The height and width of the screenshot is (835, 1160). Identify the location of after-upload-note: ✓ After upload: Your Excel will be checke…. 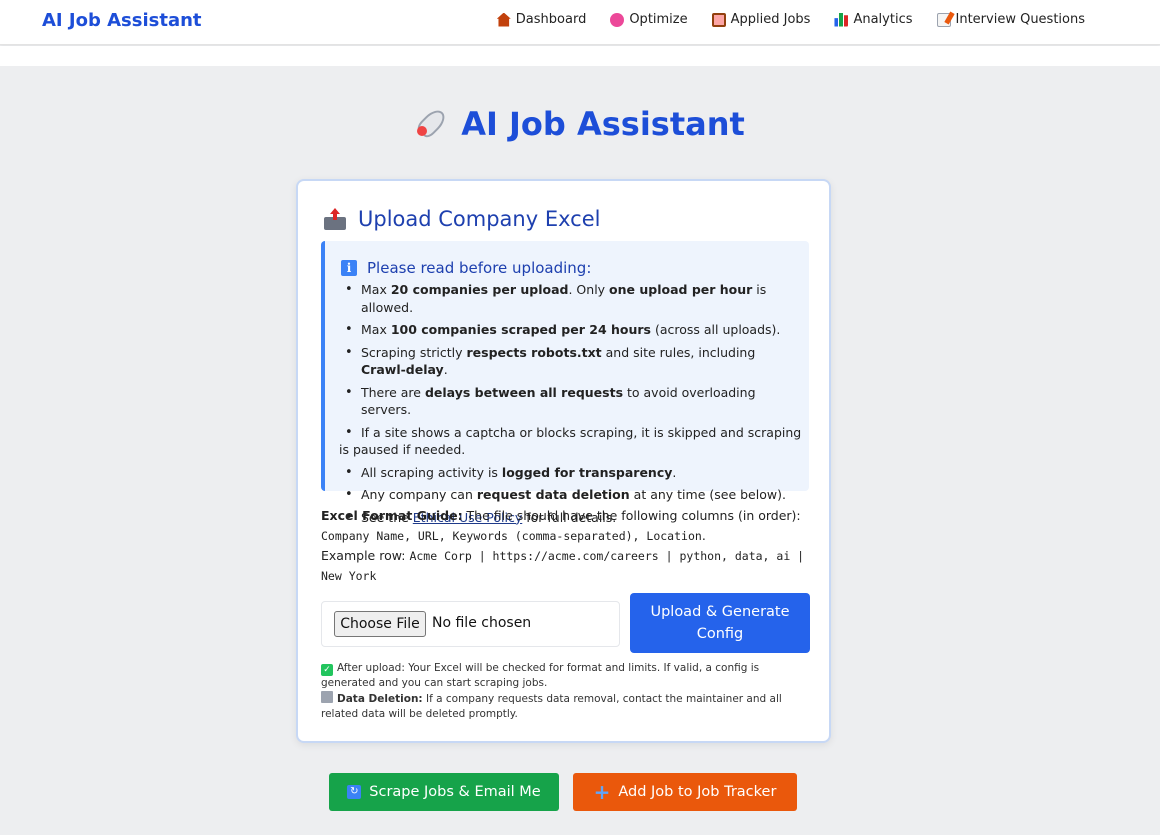
(567, 676).